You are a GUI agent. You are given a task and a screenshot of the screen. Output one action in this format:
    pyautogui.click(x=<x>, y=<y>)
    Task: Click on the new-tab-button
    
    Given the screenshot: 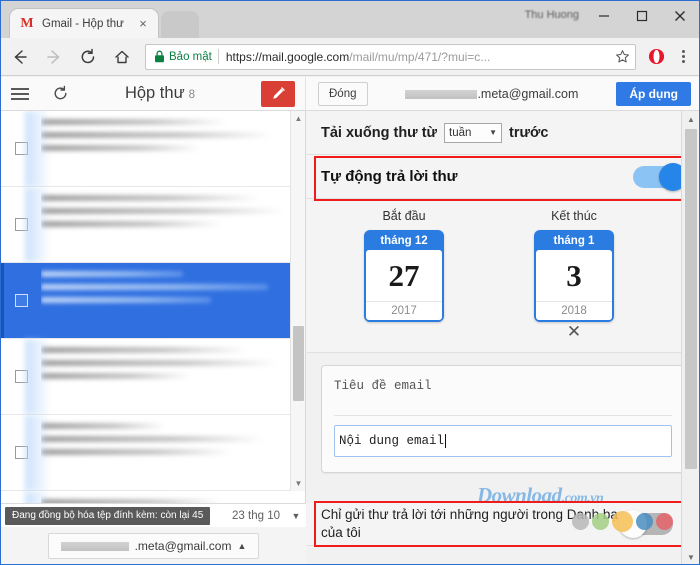 What is the action you would take?
    pyautogui.click(x=180, y=24)
    